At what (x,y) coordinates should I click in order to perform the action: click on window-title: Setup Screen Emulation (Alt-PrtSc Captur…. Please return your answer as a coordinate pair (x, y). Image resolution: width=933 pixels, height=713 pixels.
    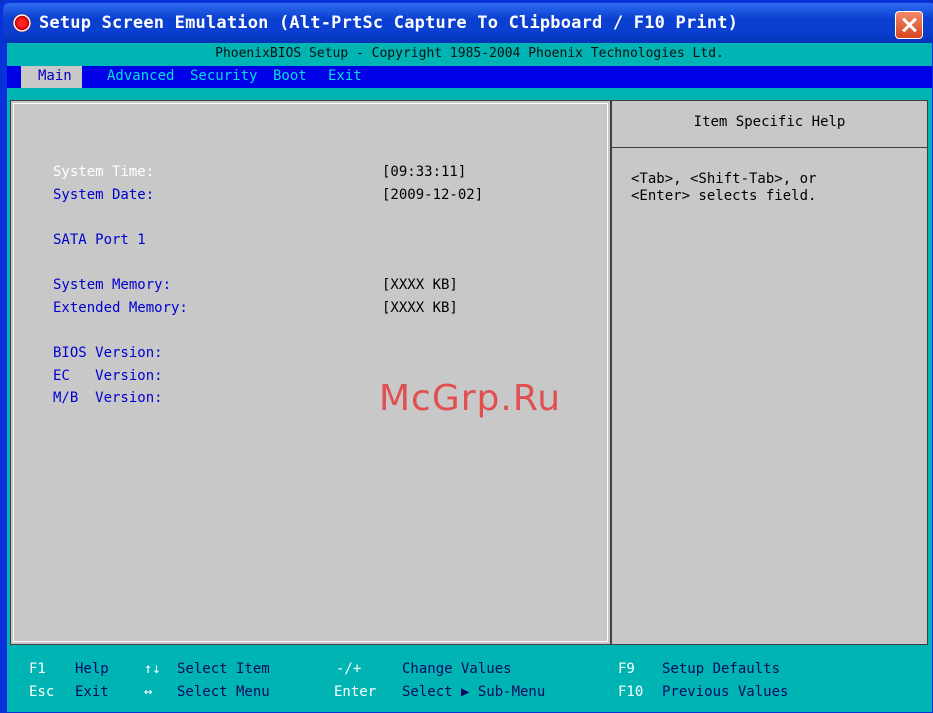
    Looking at the image, I should click on (389, 23).